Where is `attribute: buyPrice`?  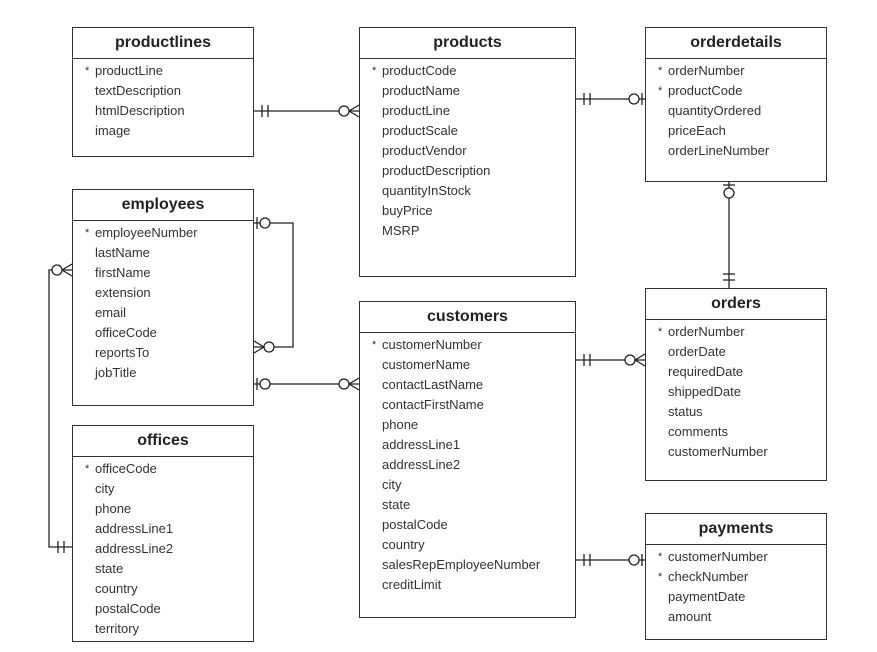
attribute: buyPrice is located at coordinates (473, 211).